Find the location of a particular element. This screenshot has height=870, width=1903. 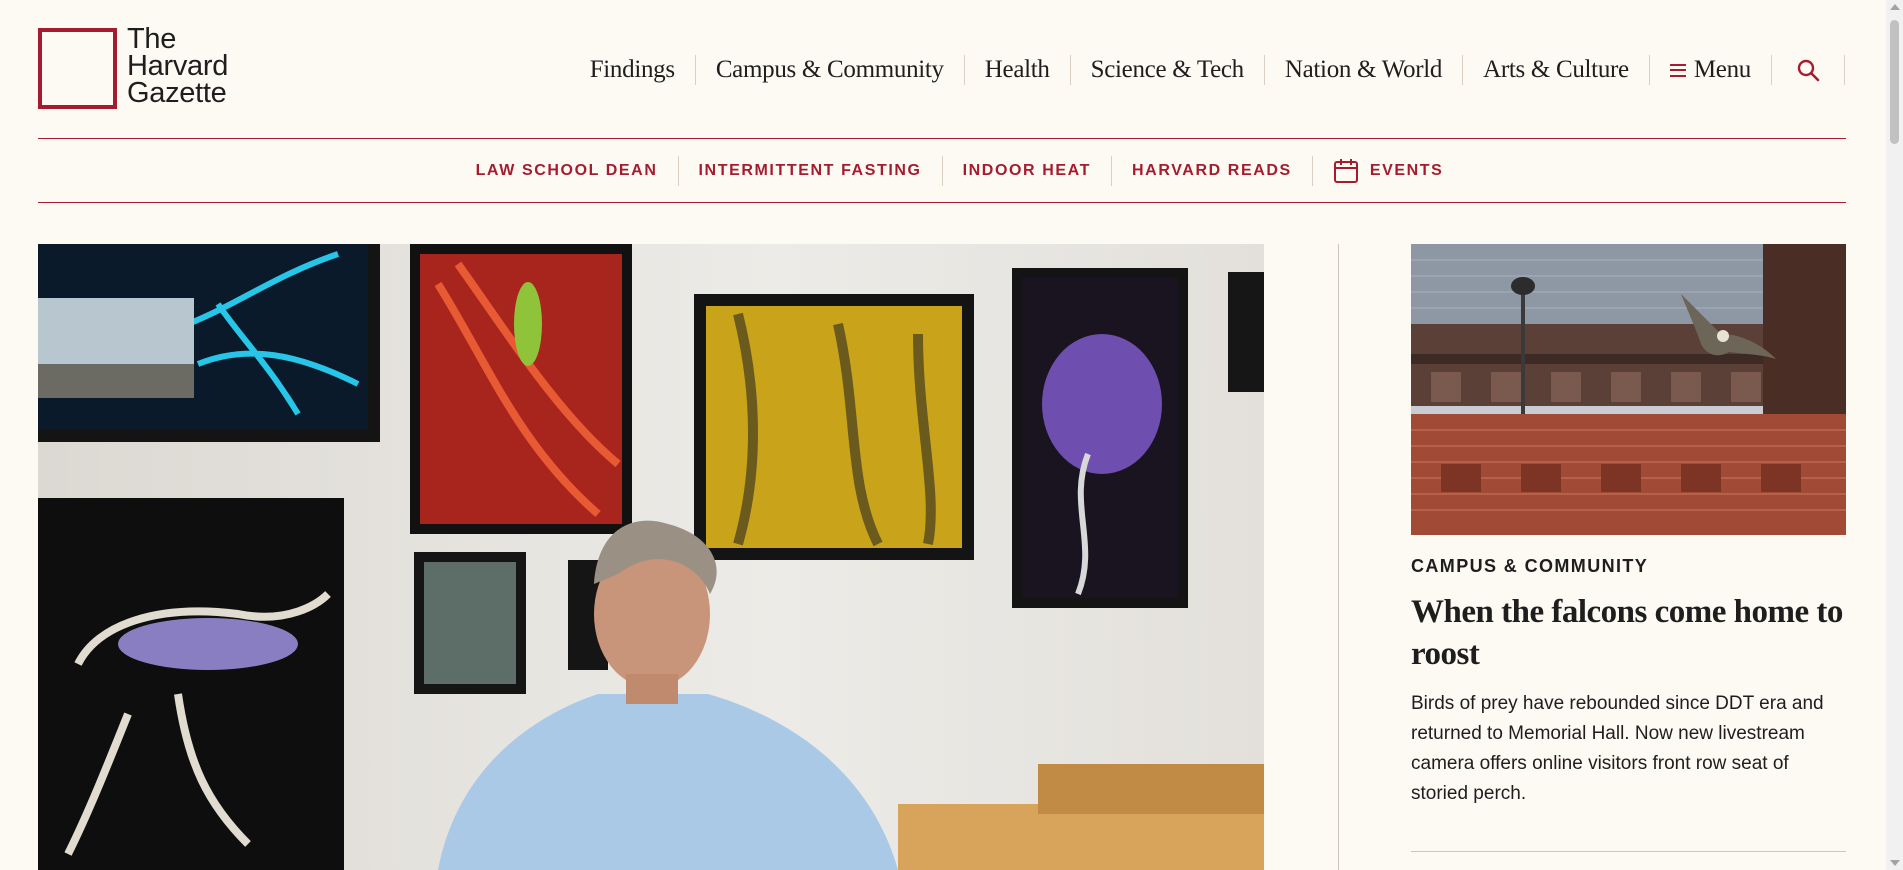

menu-label: Menu is located at coordinates (1722, 69).